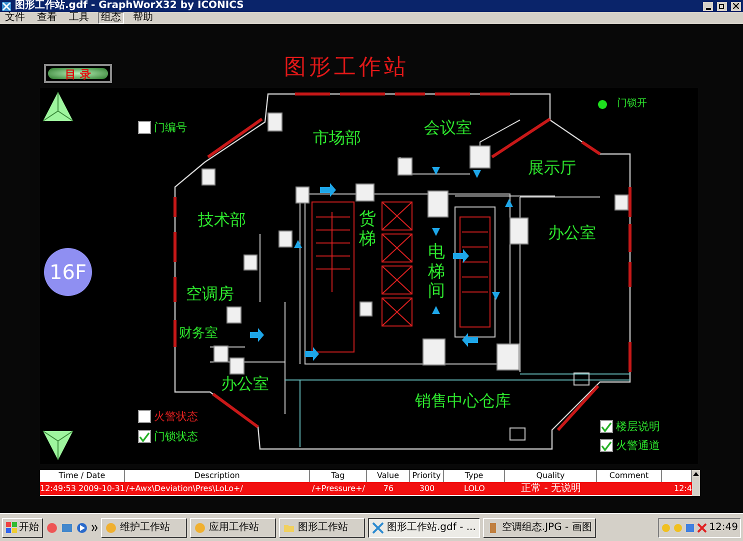 The height and width of the screenshot is (541, 743). I want to click on menu-item: 工具, so click(79, 18).